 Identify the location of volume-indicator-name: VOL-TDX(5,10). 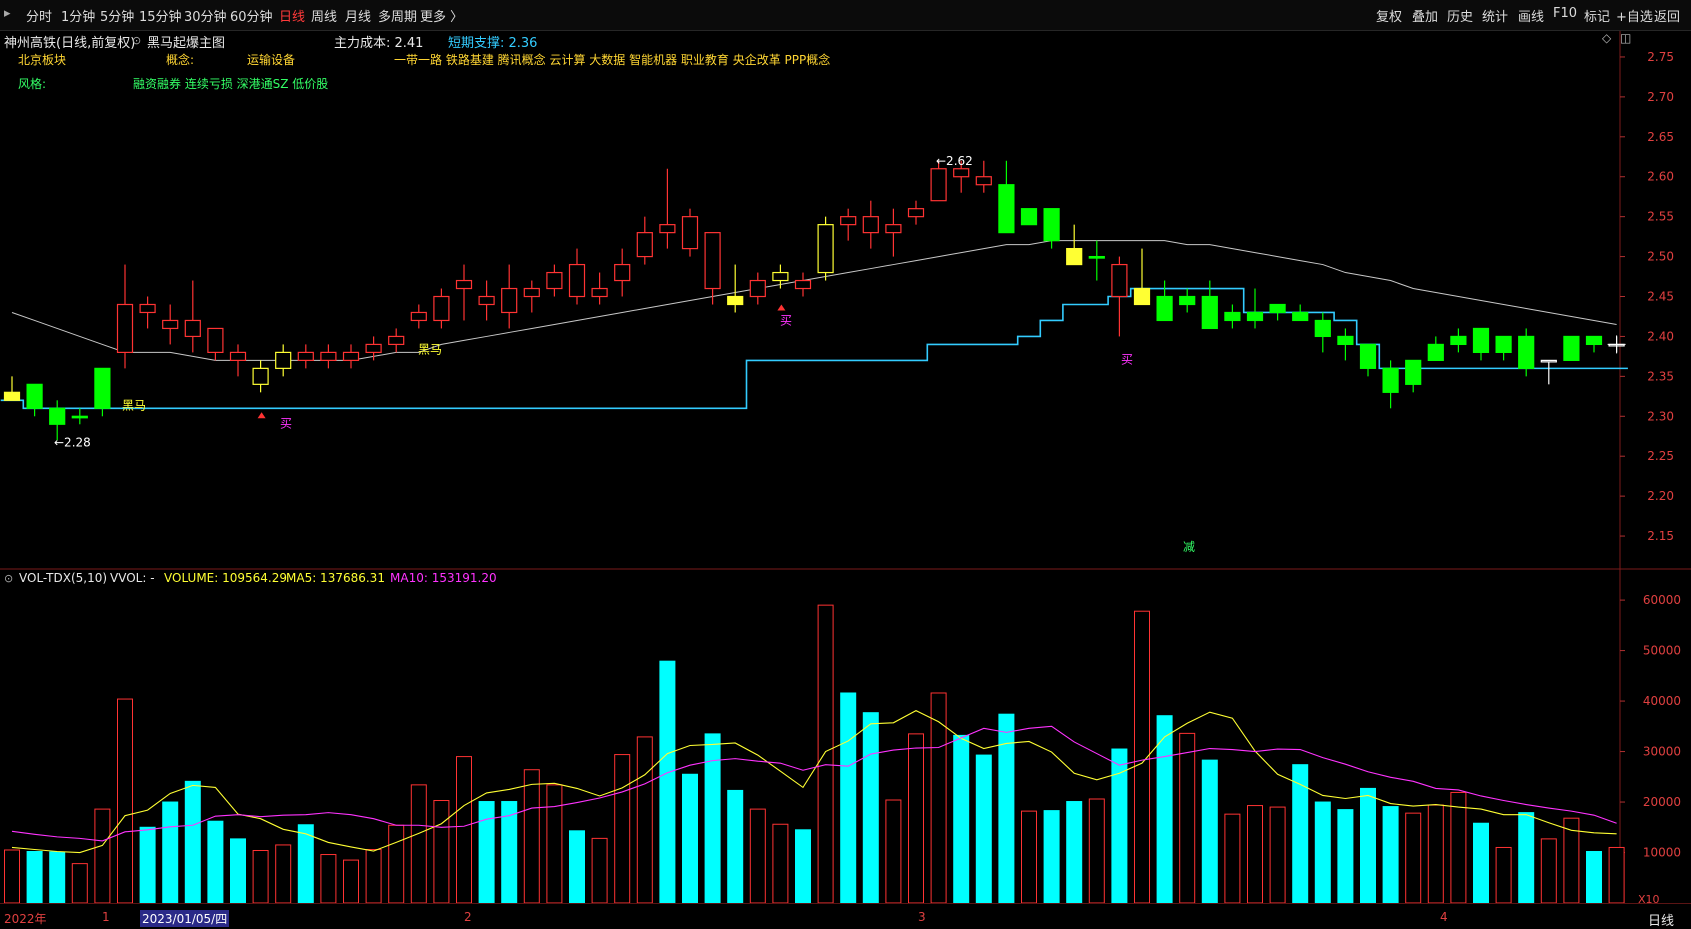
(63, 578).